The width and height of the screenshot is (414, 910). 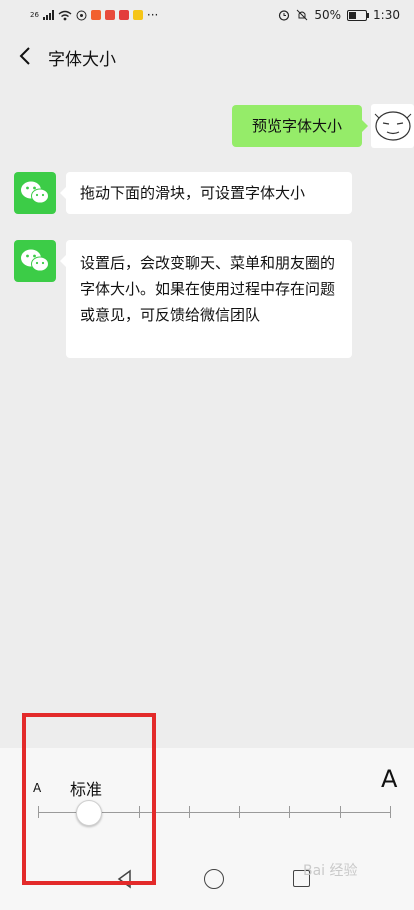 What do you see at coordinates (34, 14) in the screenshot?
I see `network-type: 26` at bounding box center [34, 14].